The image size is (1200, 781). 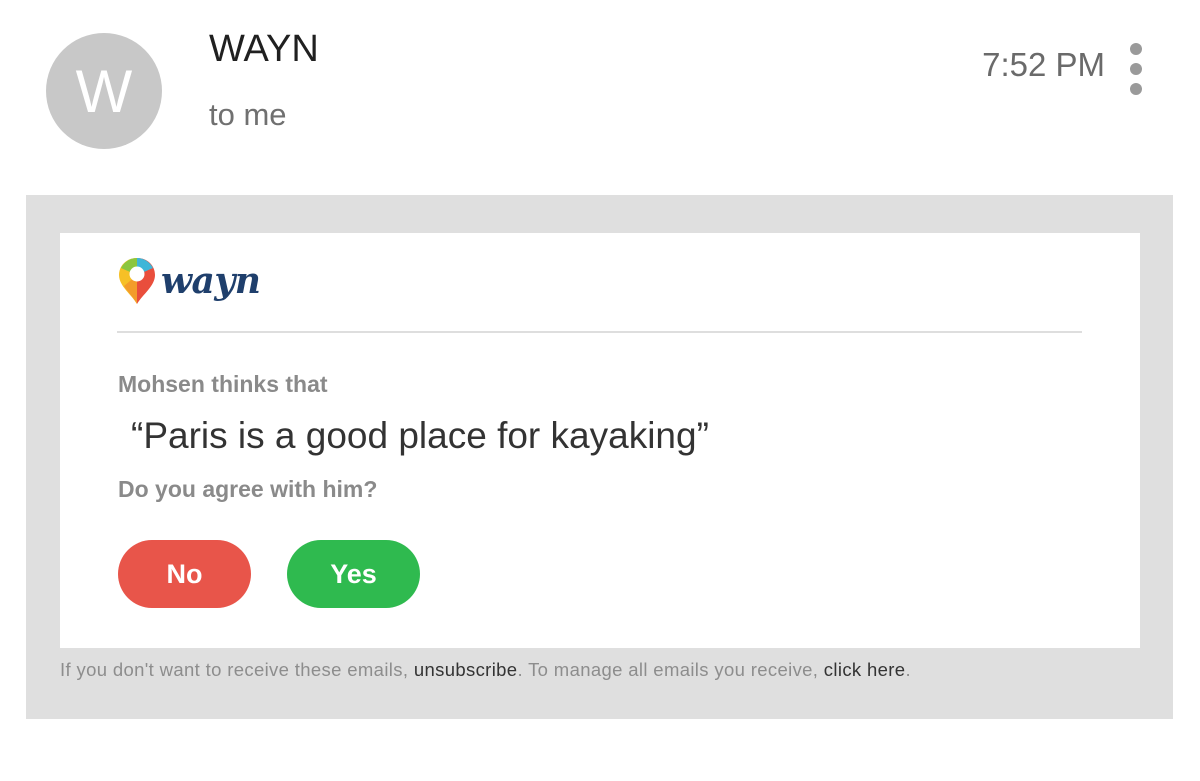 I want to click on sender-avatar: W, so click(x=104, y=91).